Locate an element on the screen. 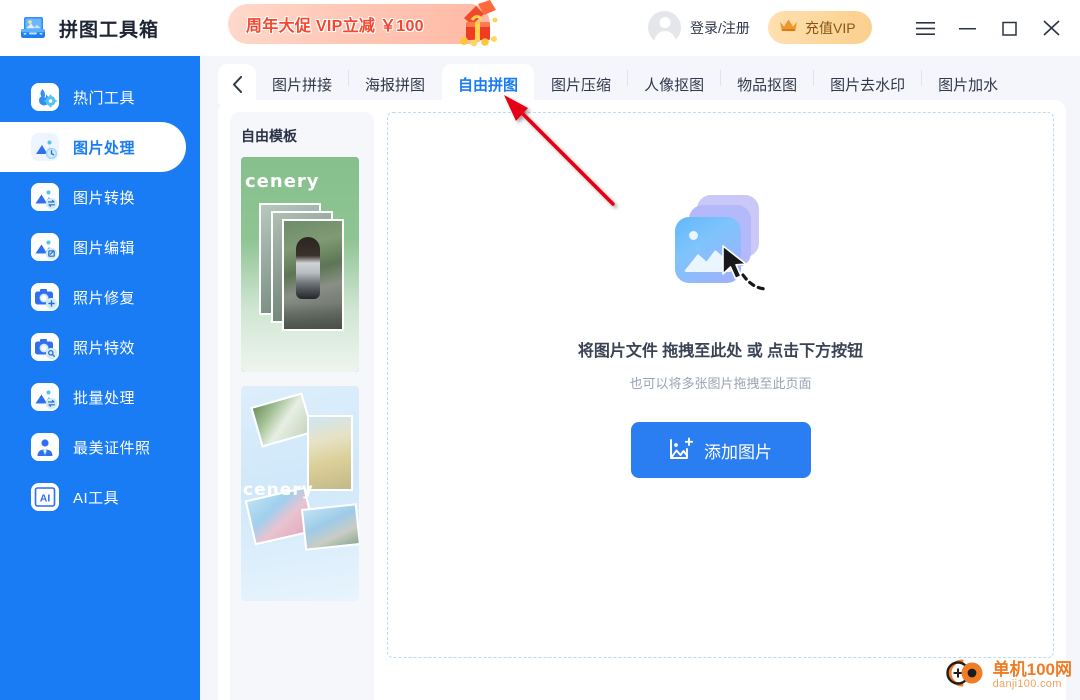 The width and height of the screenshot is (1080, 700). sidebar-item-image-convert: 图片转换 is located at coordinates (100, 197).